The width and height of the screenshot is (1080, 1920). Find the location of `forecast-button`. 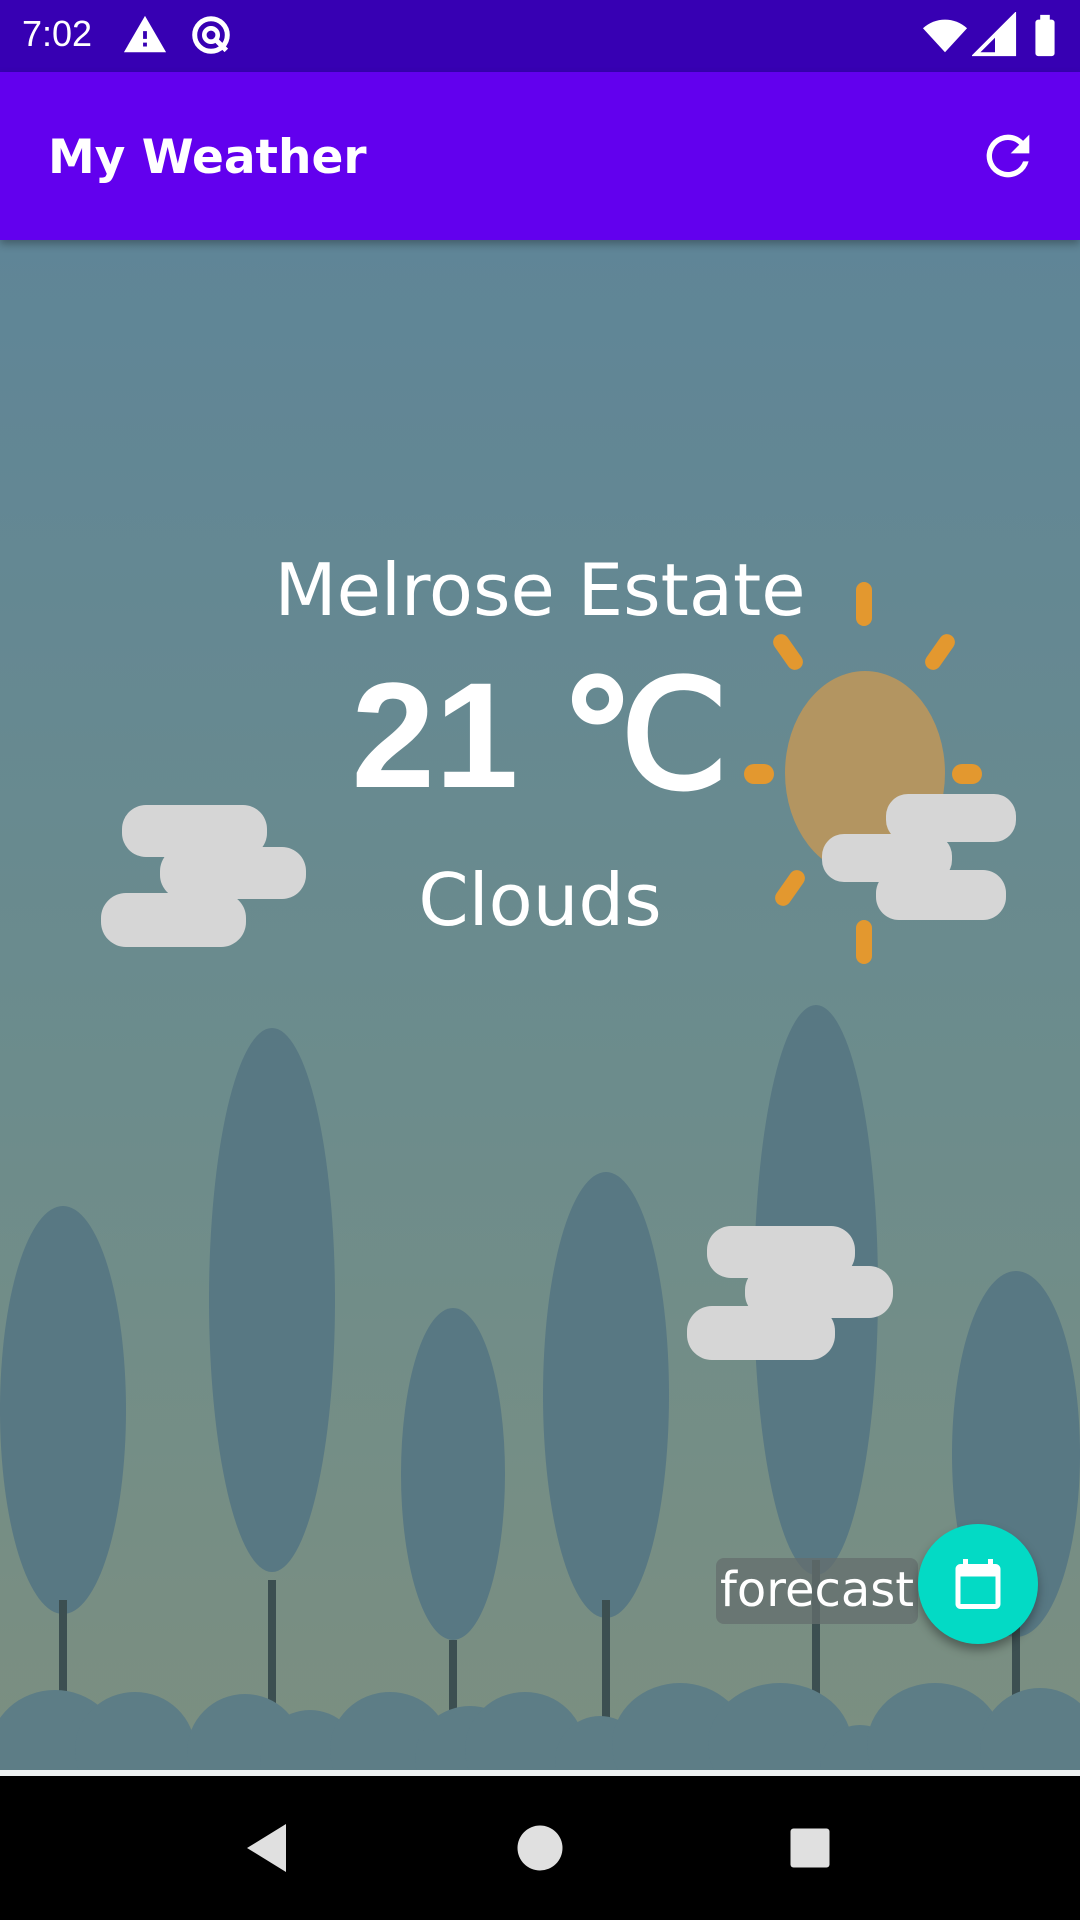

forecast-button is located at coordinates (978, 1584).